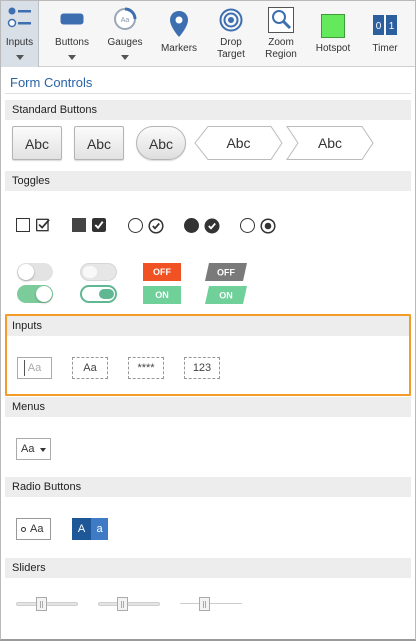 The image size is (416, 641). What do you see at coordinates (23, 225) in the screenshot?
I see `checkbox-unchecked` at bounding box center [23, 225].